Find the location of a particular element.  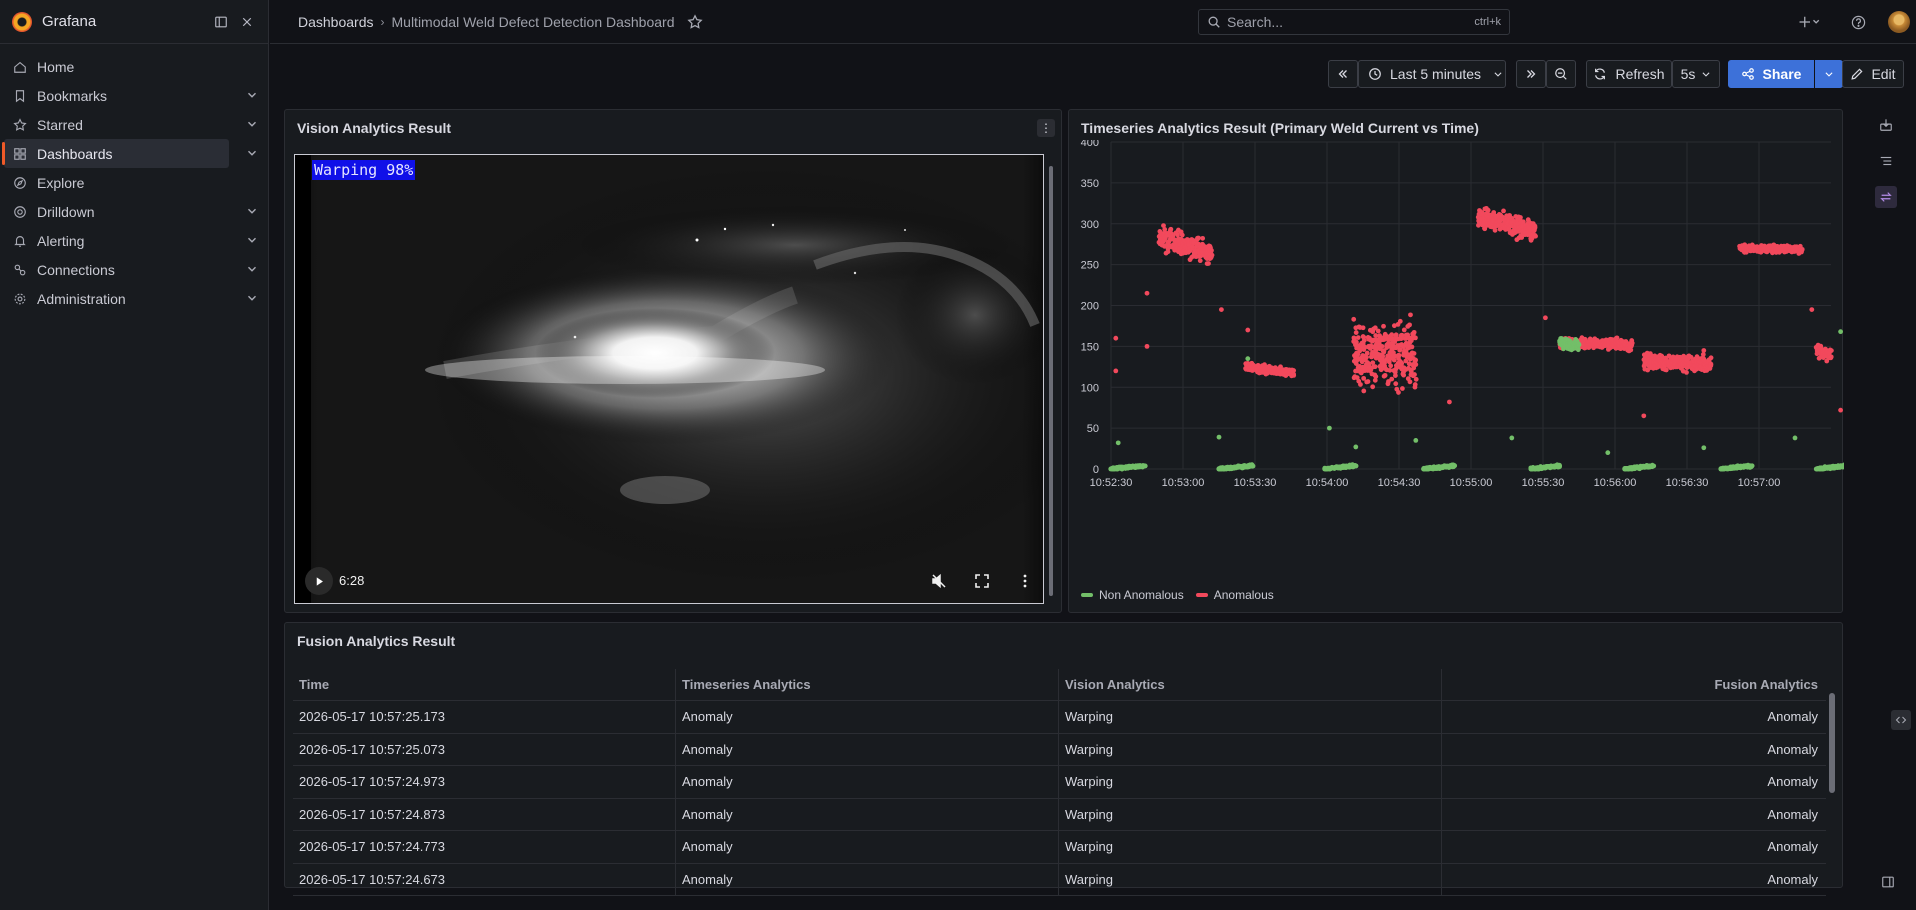

sidebar-item-connections: Connections is located at coordinates (130, 269).